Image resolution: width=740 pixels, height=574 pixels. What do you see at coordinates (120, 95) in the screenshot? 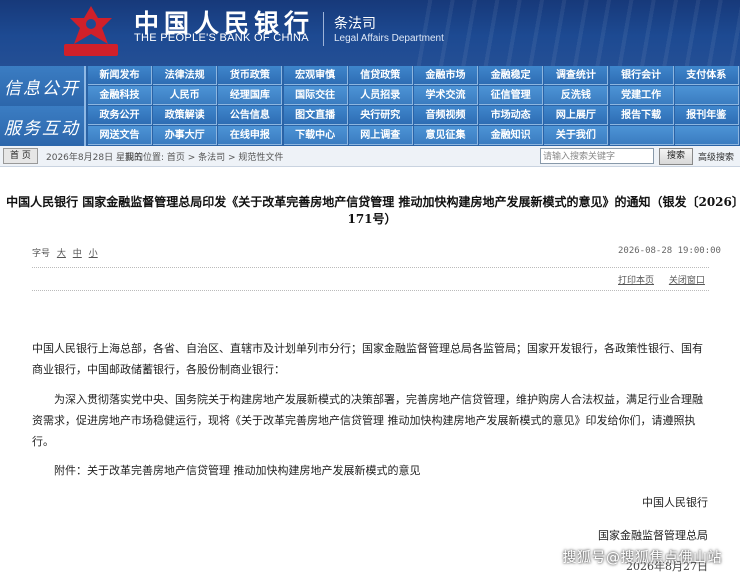
I see `nav-item: 金融科技` at bounding box center [120, 95].